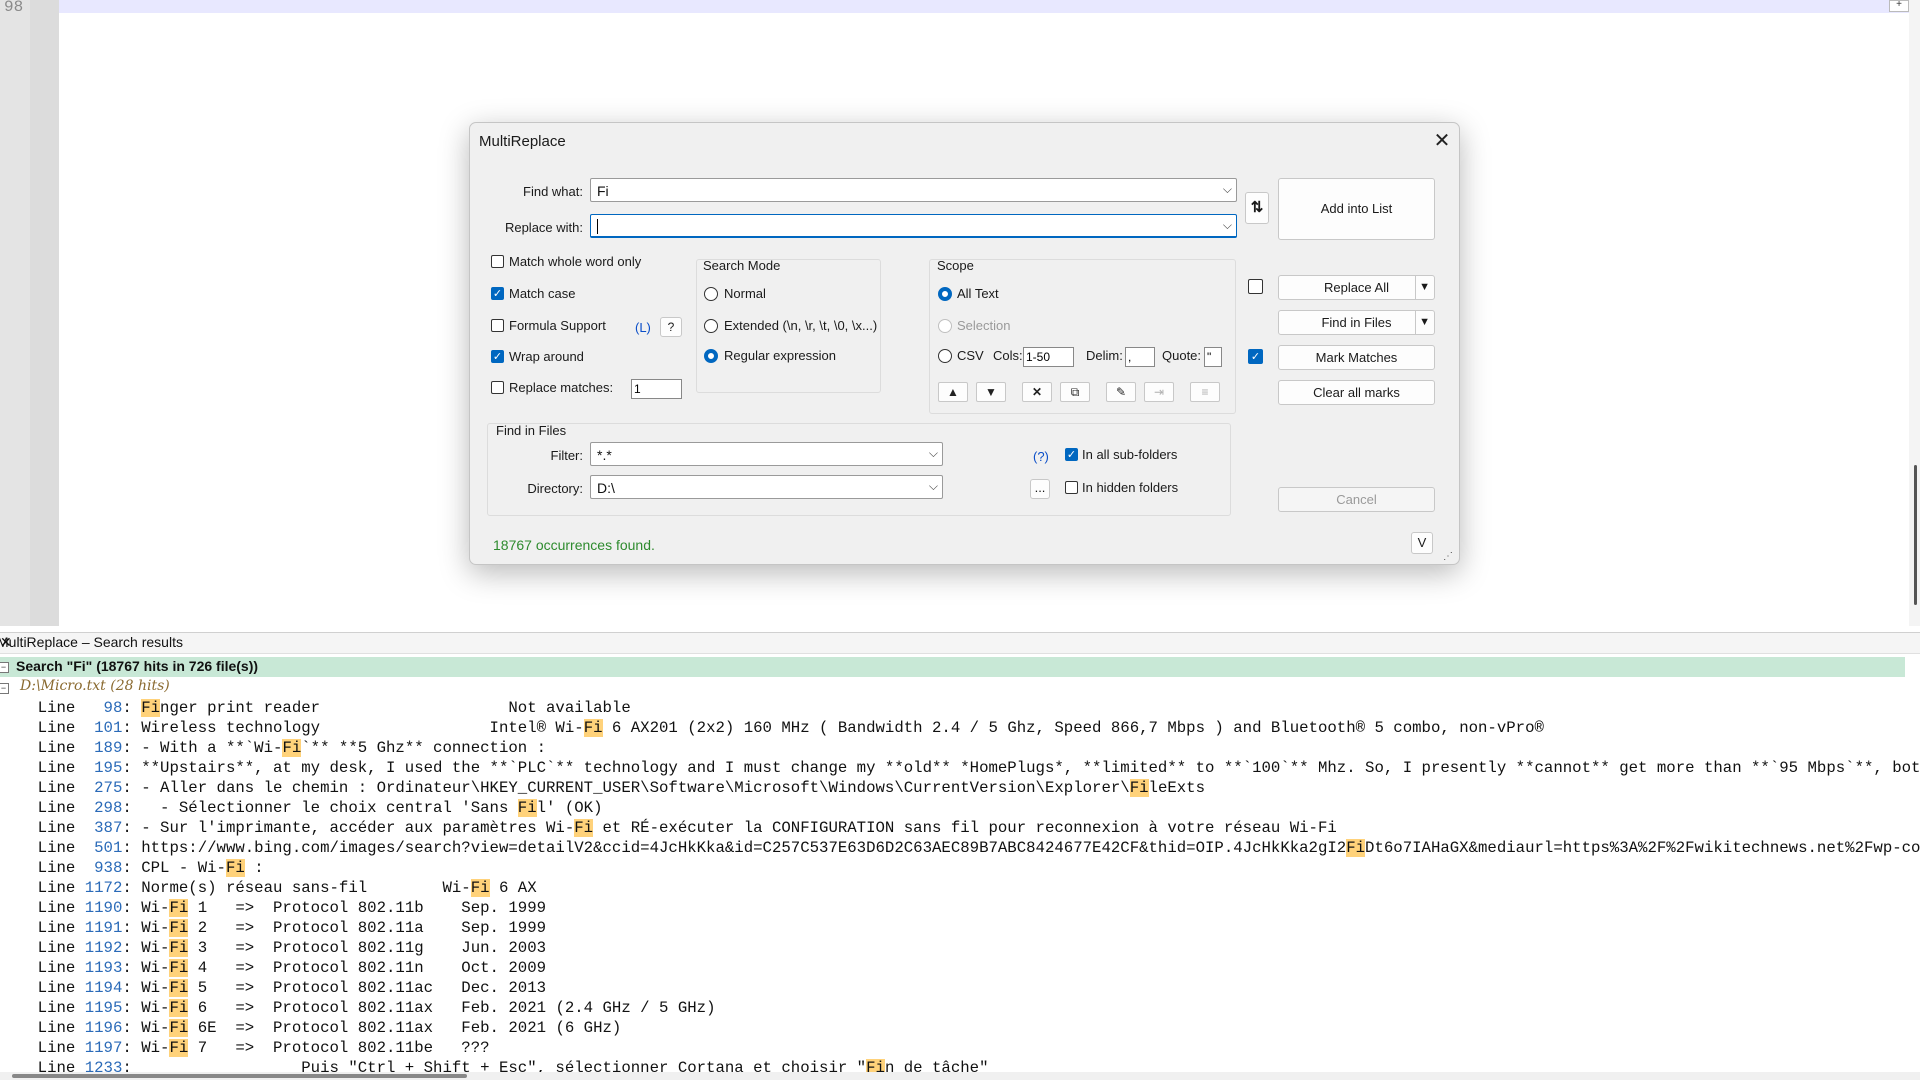 Image resolution: width=1920 pixels, height=1080 pixels. What do you see at coordinates (44, 313) in the screenshot?
I see `fold-margin` at bounding box center [44, 313].